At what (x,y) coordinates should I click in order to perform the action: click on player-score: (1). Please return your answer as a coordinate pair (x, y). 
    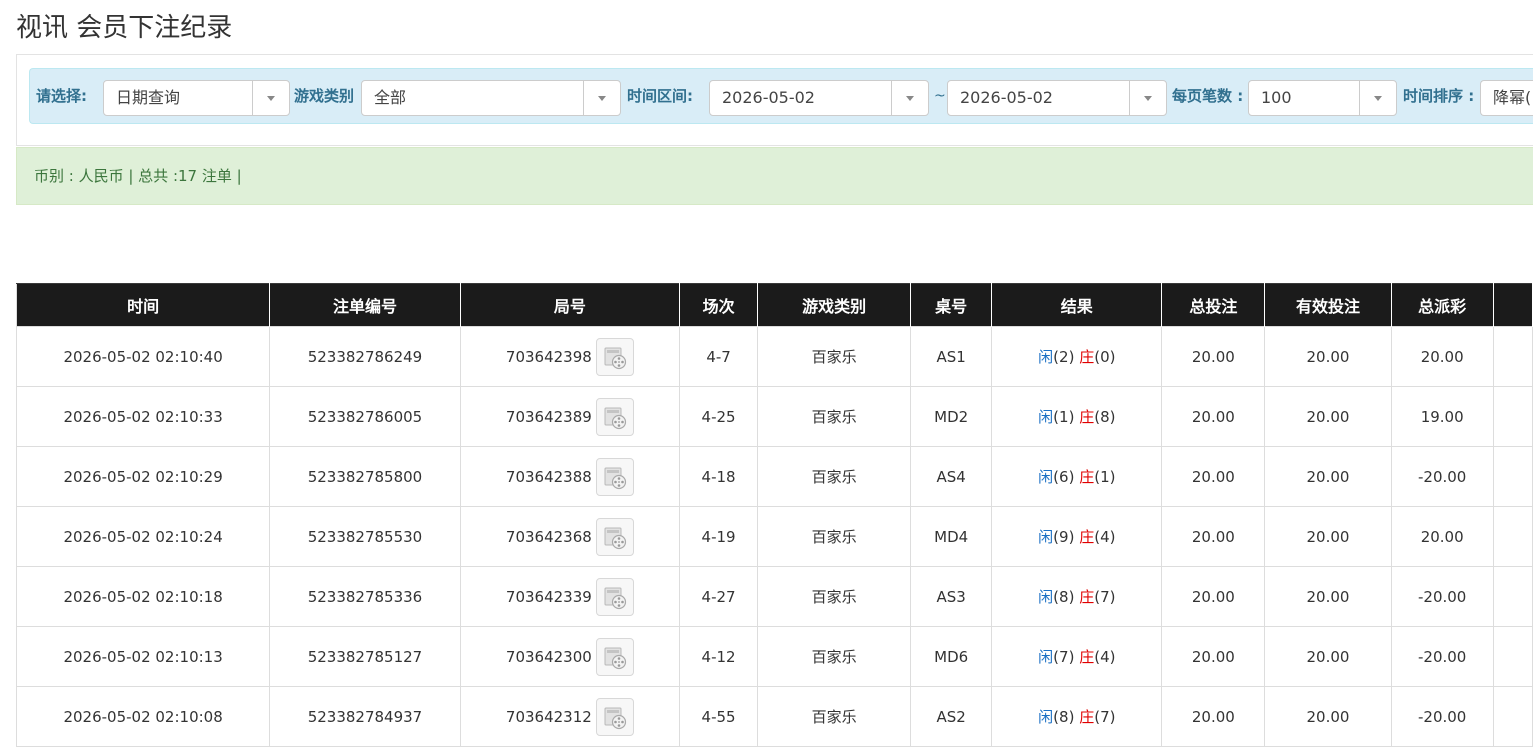
    Looking at the image, I should click on (1064, 417).